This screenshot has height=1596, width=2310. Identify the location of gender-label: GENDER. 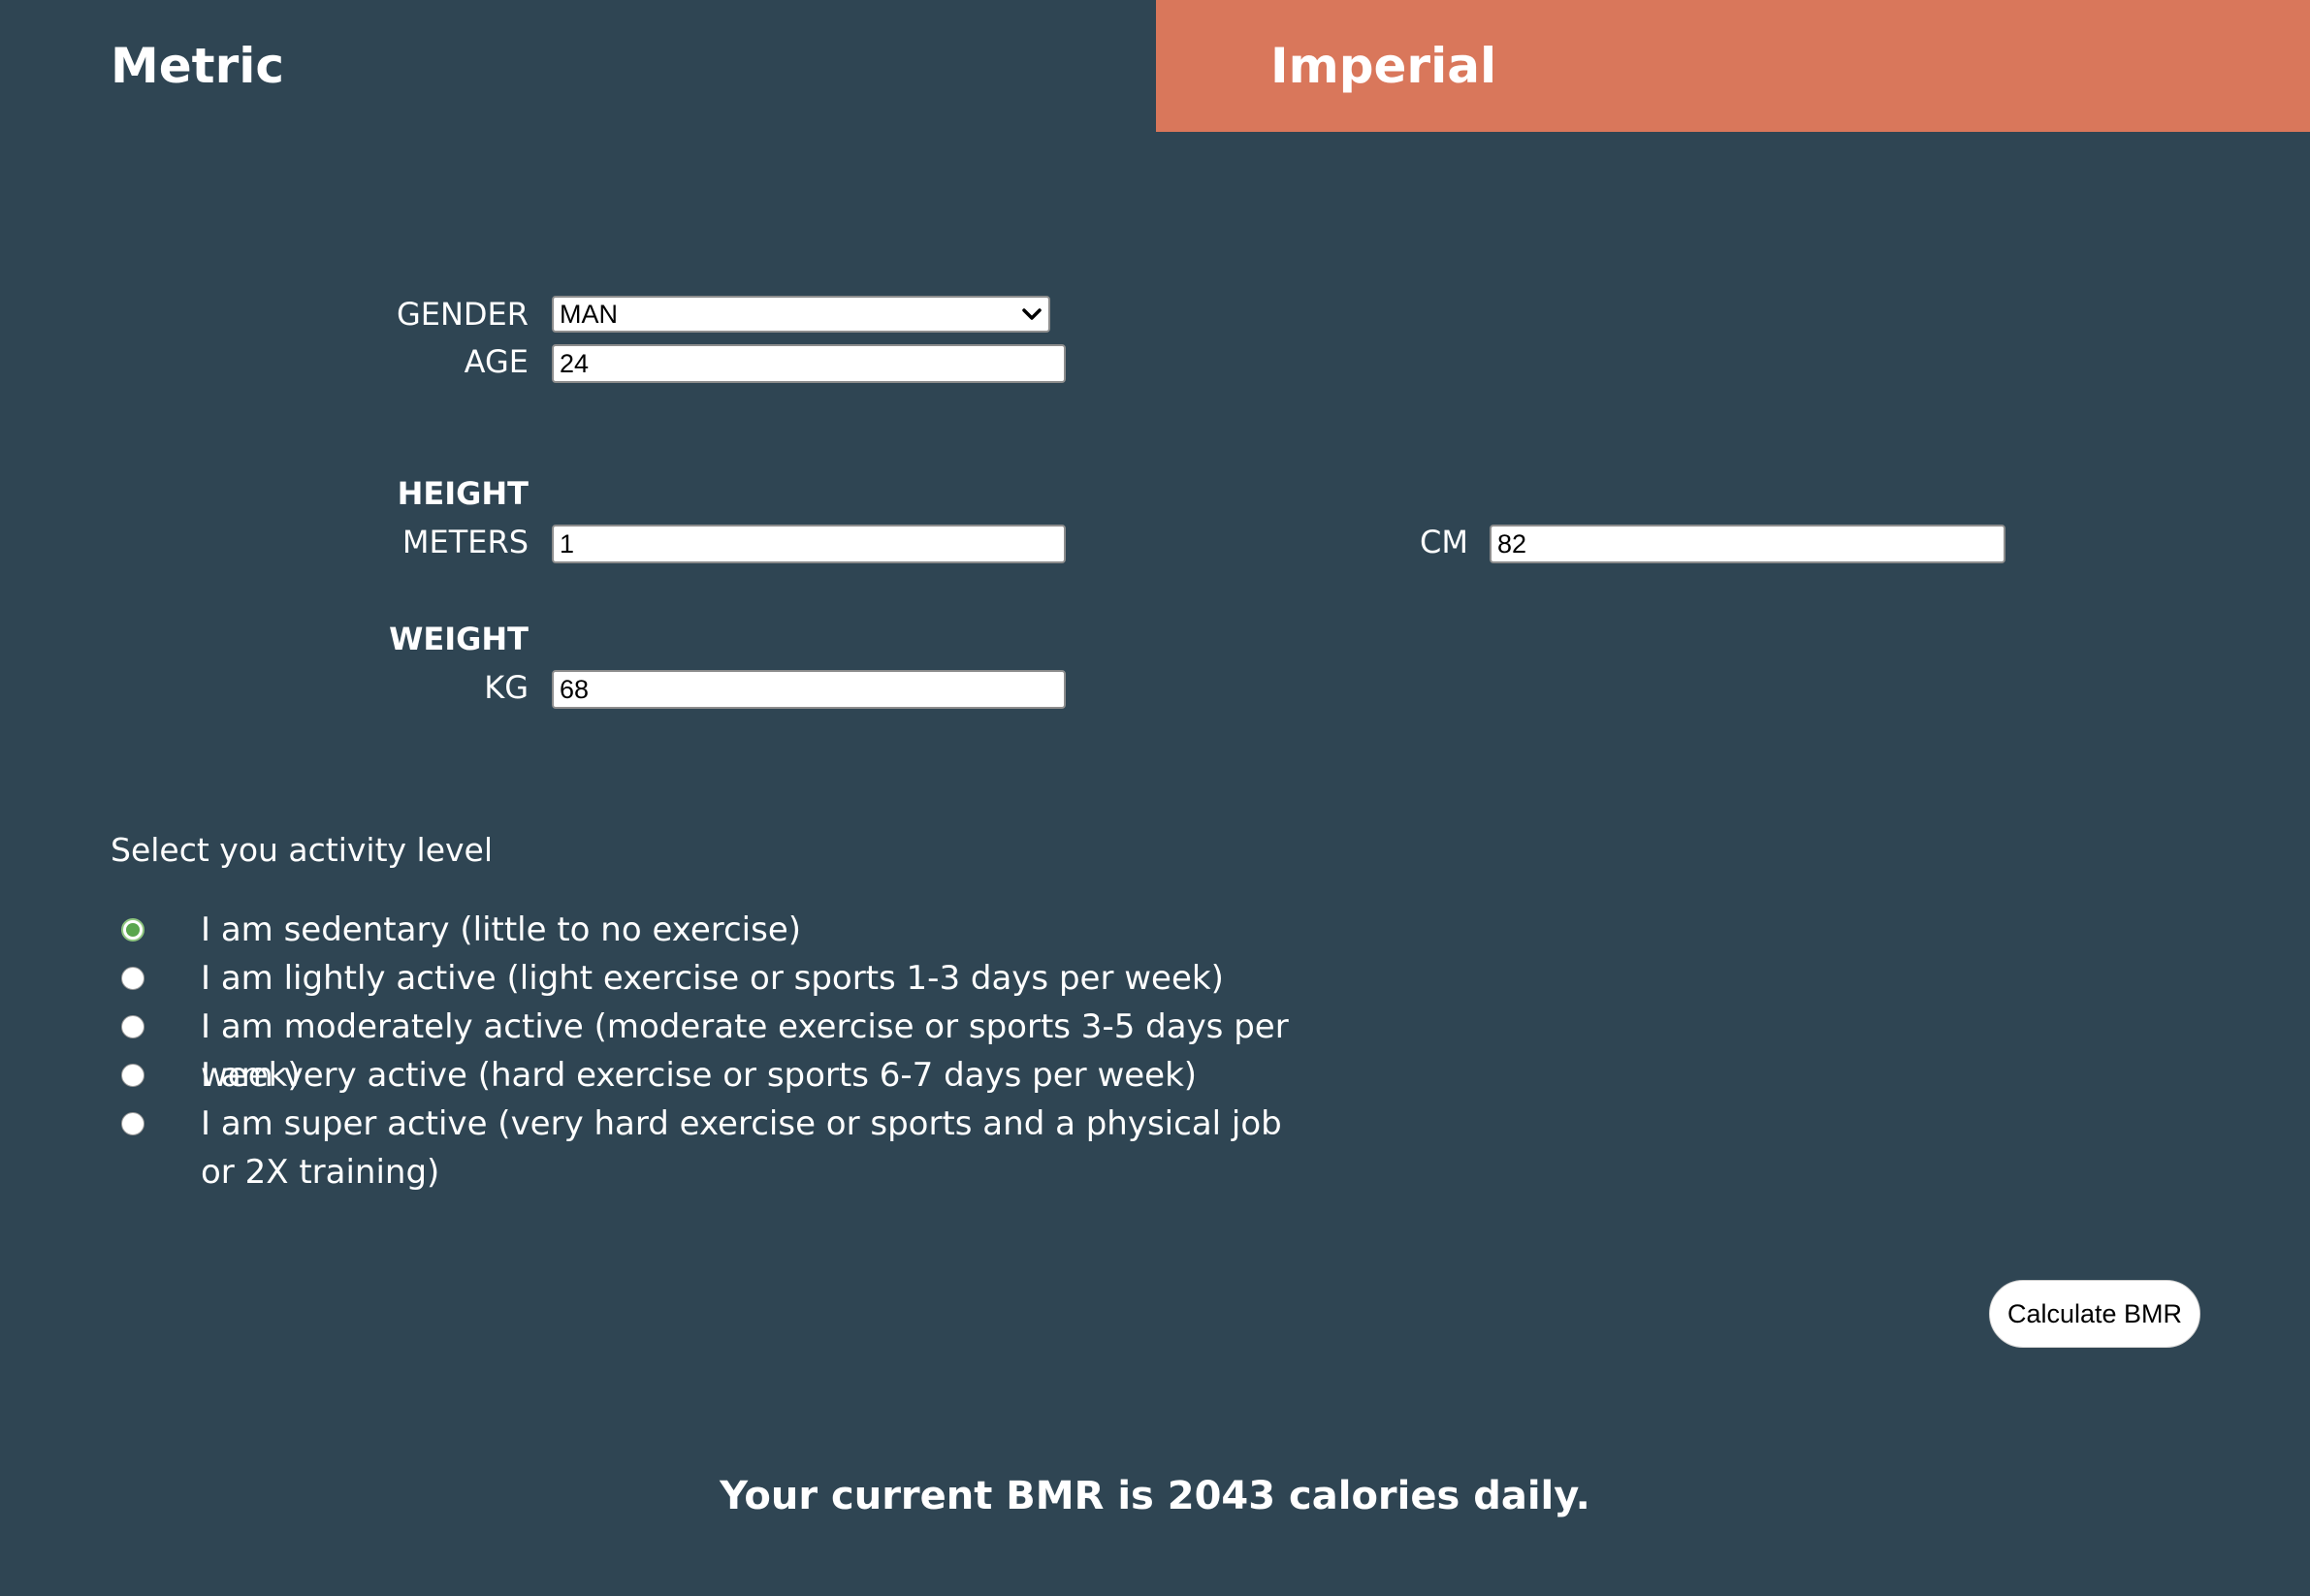
(463, 314).